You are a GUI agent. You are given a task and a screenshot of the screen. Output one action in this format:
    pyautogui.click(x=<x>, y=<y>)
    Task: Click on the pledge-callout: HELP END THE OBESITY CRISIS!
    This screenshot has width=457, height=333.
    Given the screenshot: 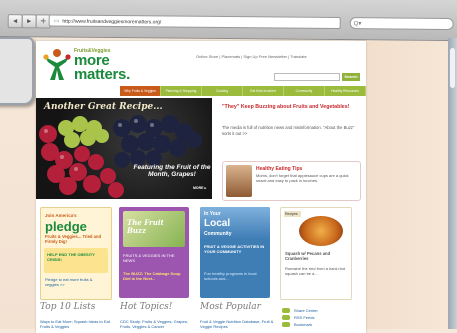 What is the action you would take?
    pyautogui.click(x=76, y=260)
    